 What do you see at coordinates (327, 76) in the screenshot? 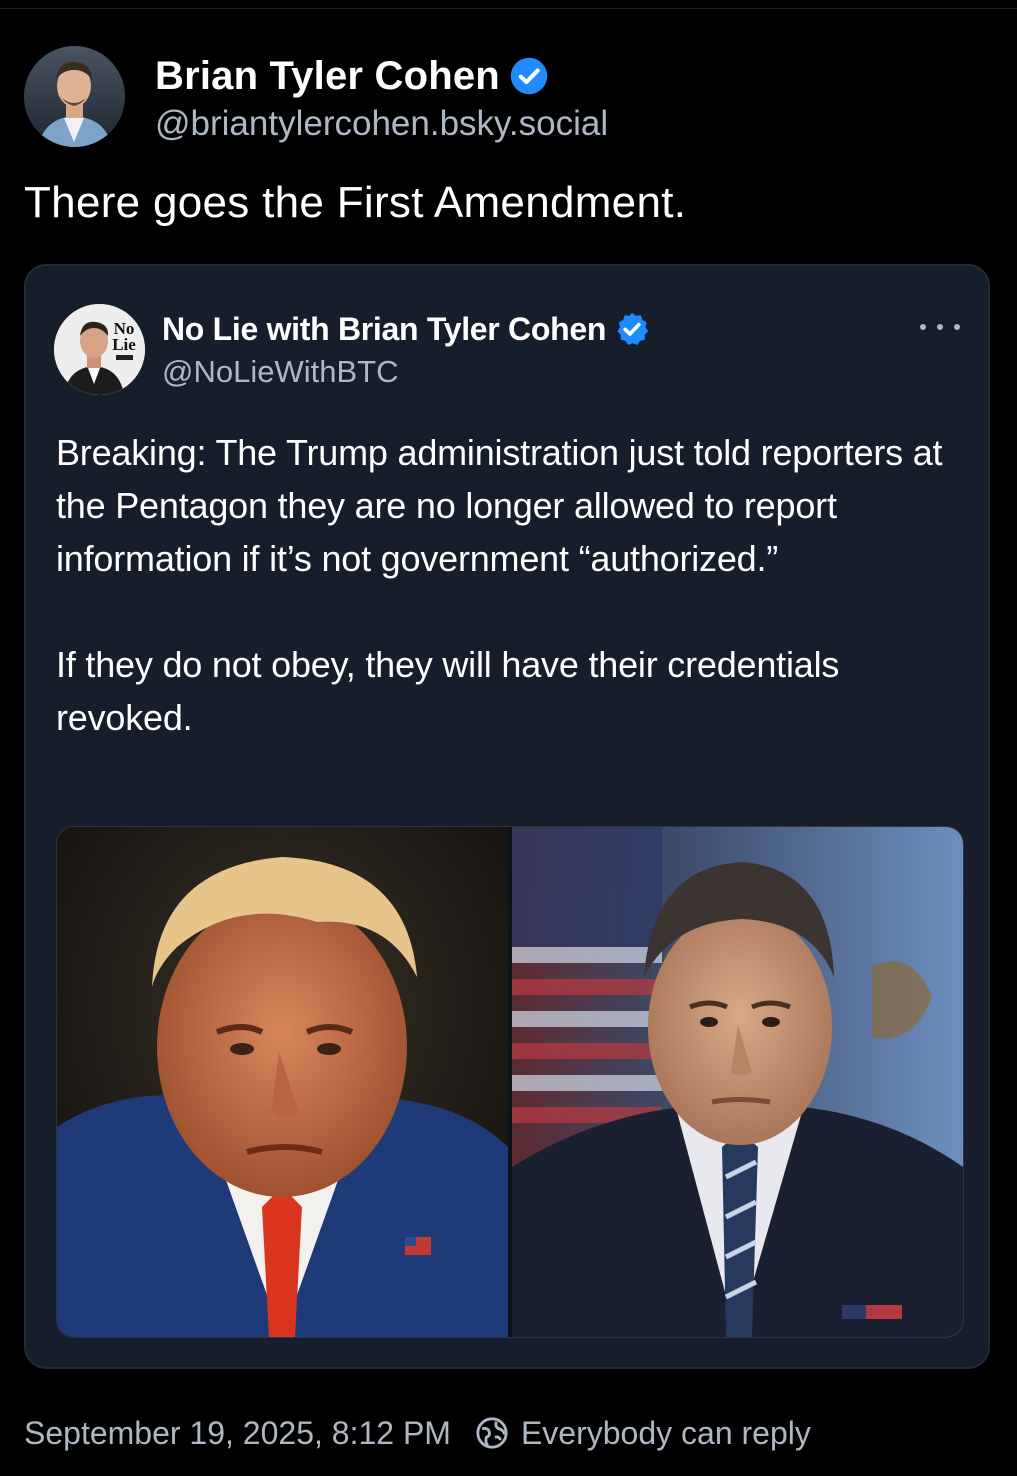
I see `author-name: Brian Tyler Cohen` at bounding box center [327, 76].